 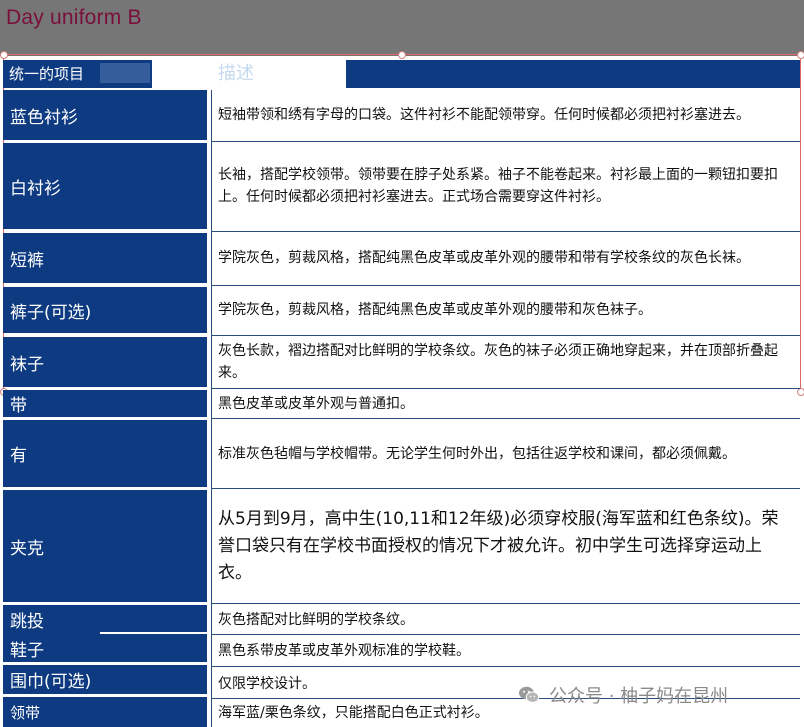 What do you see at coordinates (105, 619) in the screenshot?
I see `row-item-label: 跳投` at bounding box center [105, 619].